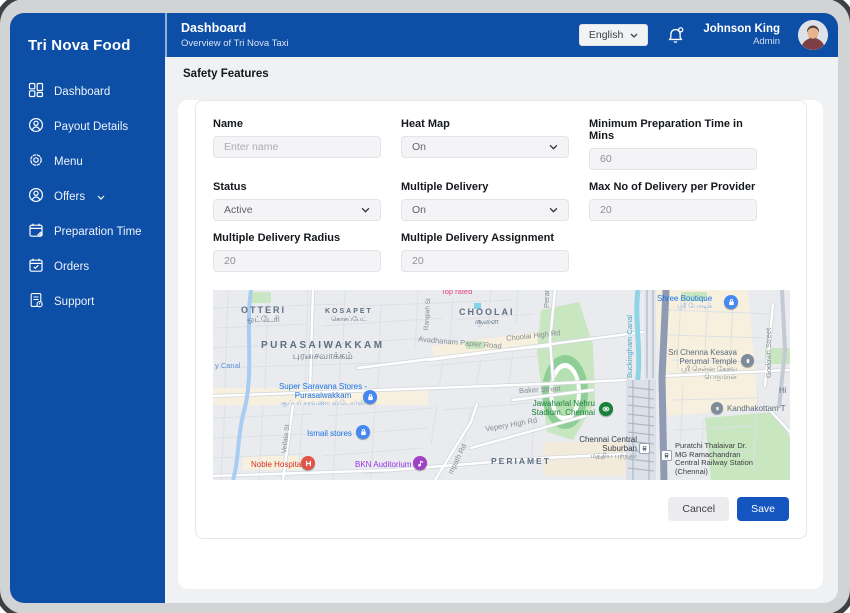  Describe the element at coordinates (277, 238) in the screenshot. I see `delivery-radius-label: Multiple Delivery Radius` at that location.